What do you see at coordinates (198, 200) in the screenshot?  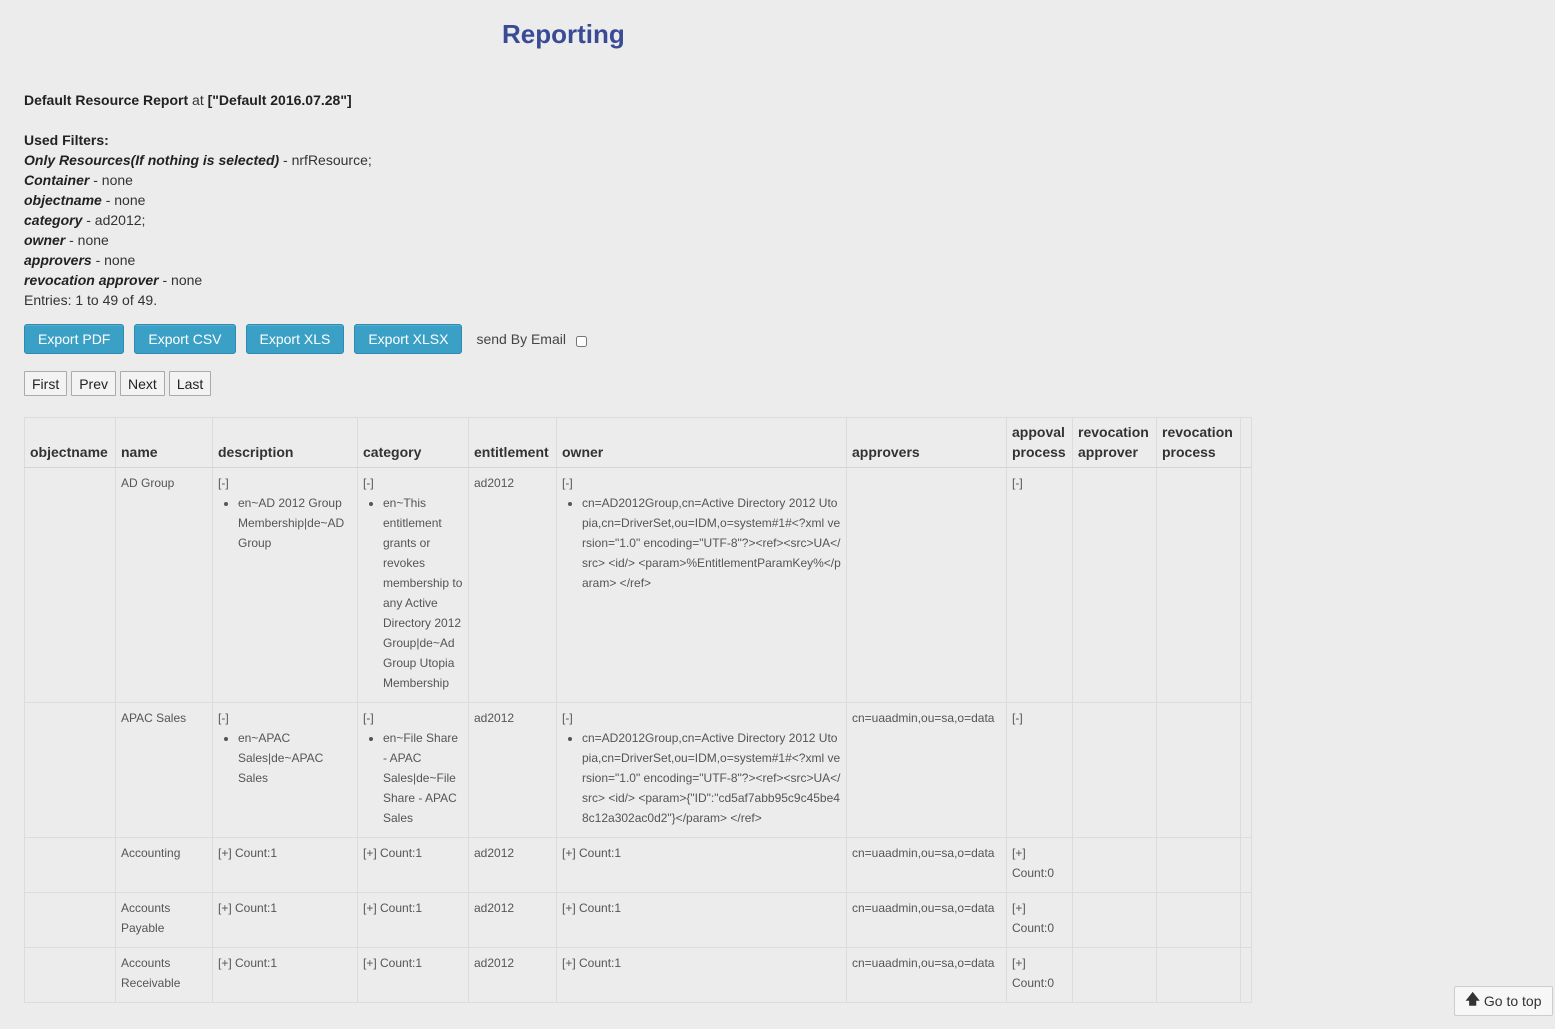 I see `filter-item: objectname - none` at bounding box center [198, 200].